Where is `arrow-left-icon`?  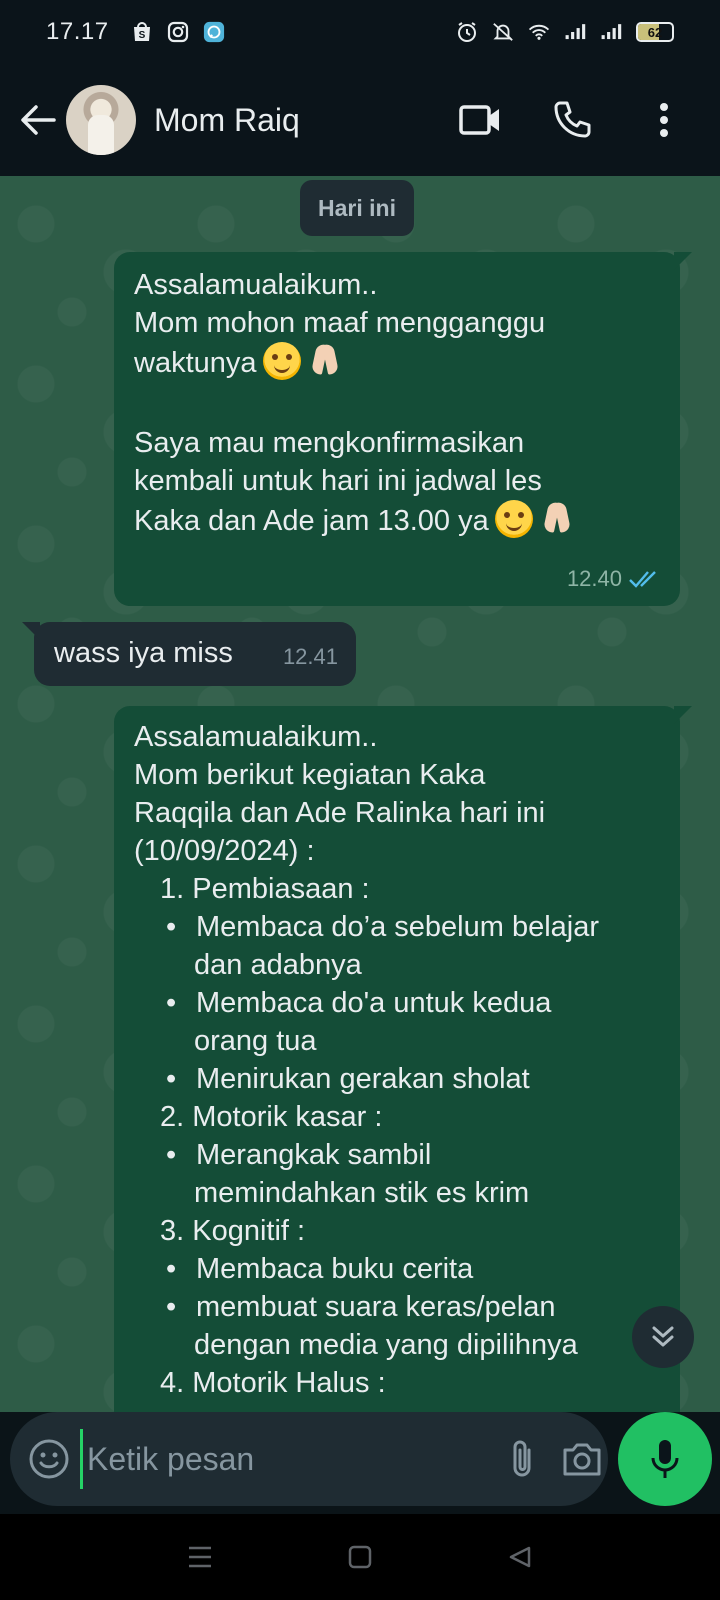 arrow-left-icon is located at coordinates (38, 120).